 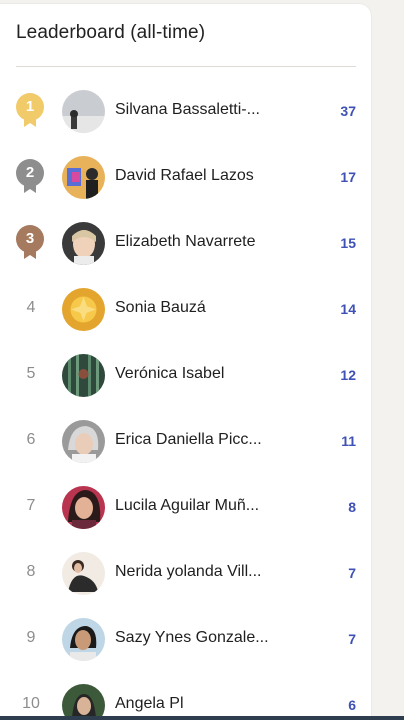 What do you see at coordinates (348, 111) in the screenshot?
I see `member-score: 37` at bounding box center [348, 111].